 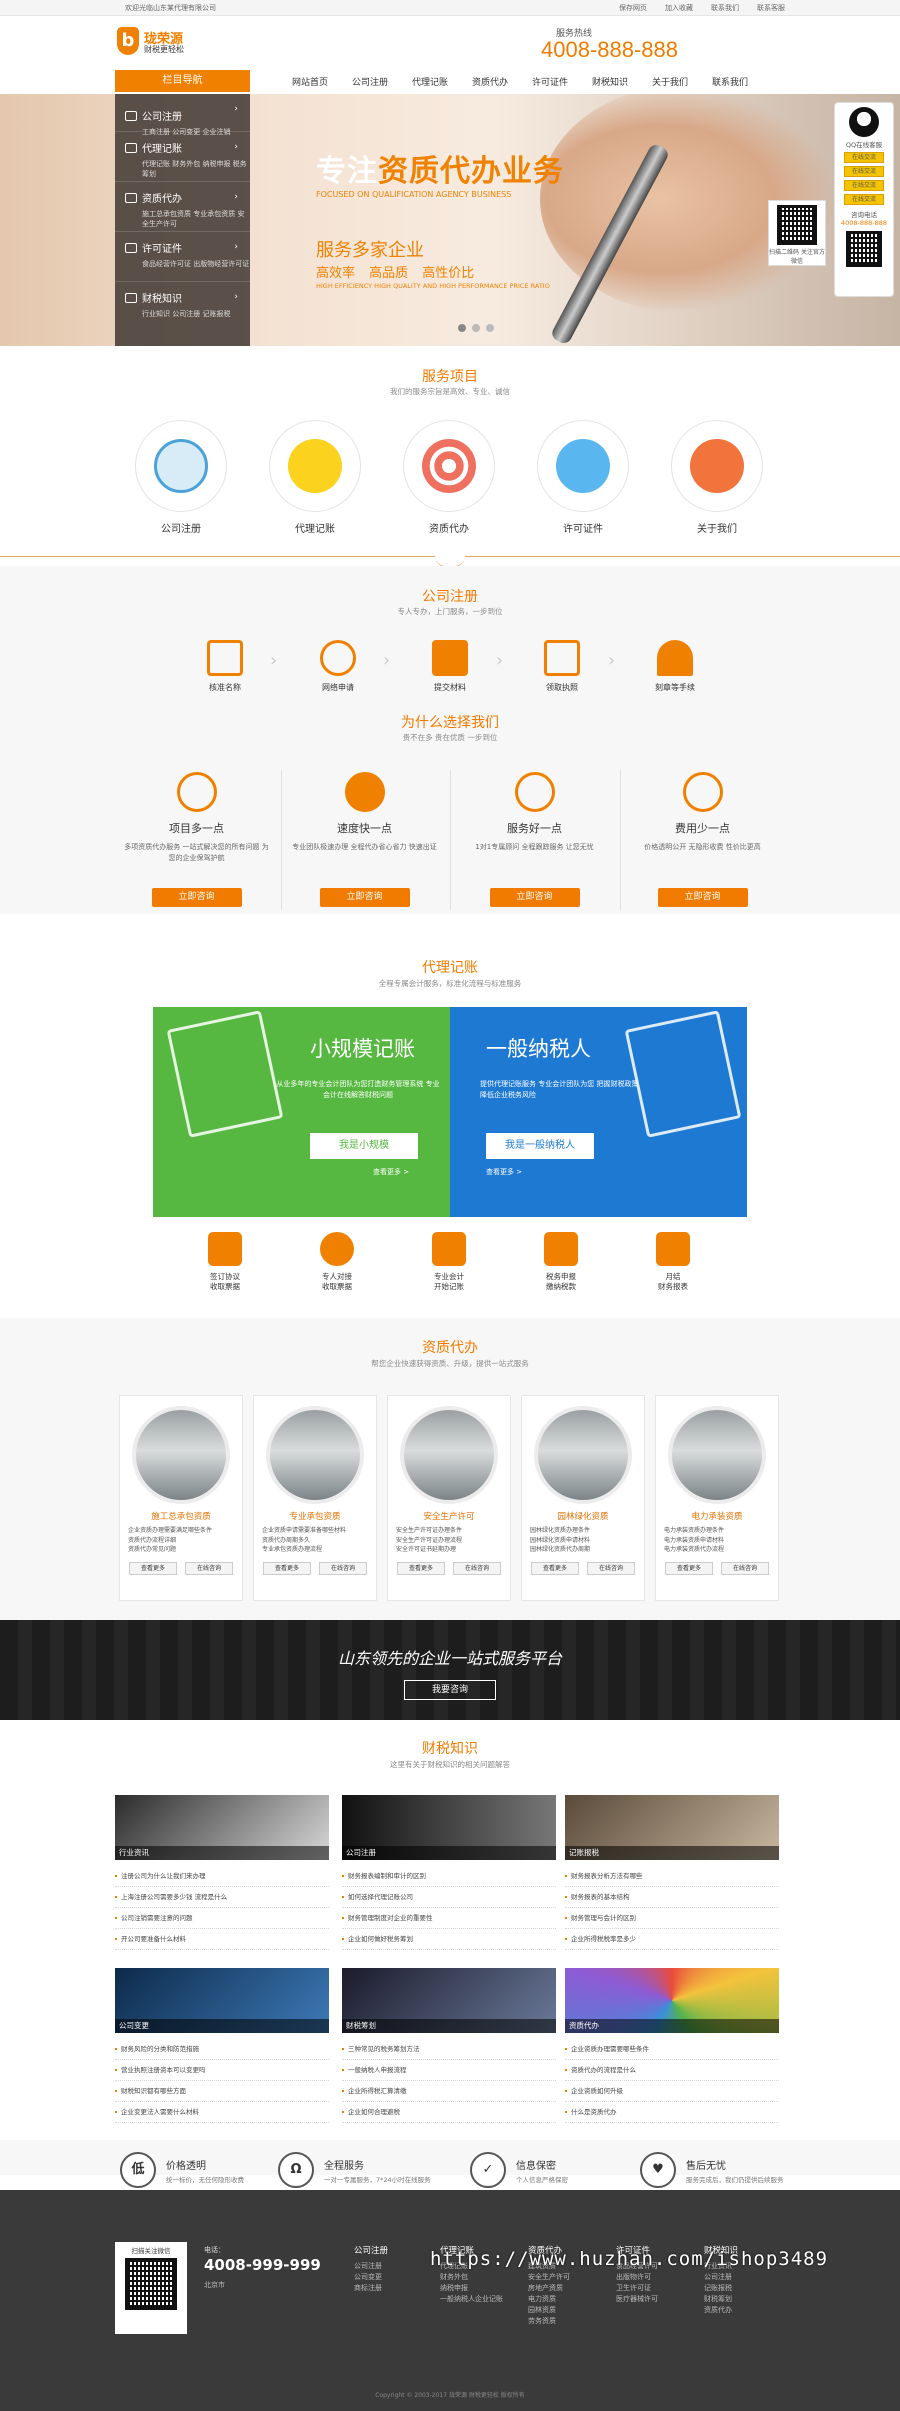 What do you see at coordinates (583, 477) in the screenshot?
I see `service-license: 许可证件` at bounding box center [583, 477].